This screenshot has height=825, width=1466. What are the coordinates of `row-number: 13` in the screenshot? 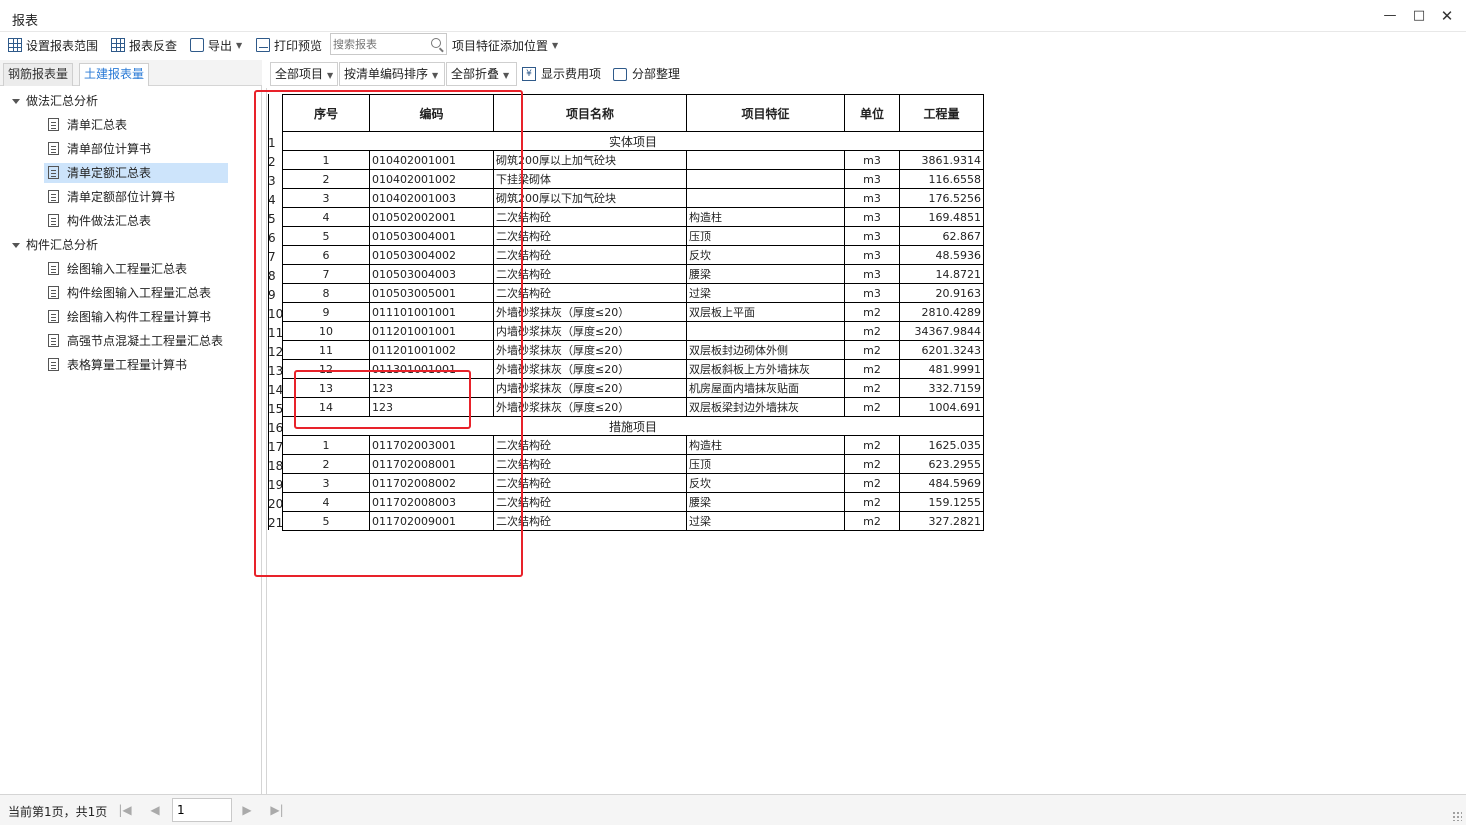 It's located at (276, 371).